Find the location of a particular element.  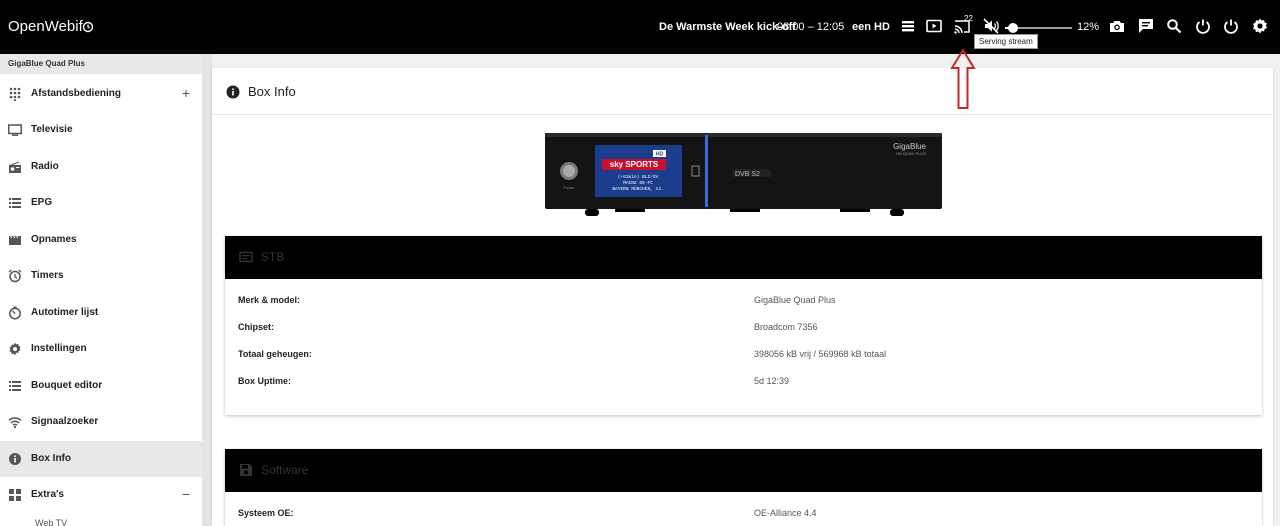

device-brand: GigaBlue is located at coordinates (909, 146).